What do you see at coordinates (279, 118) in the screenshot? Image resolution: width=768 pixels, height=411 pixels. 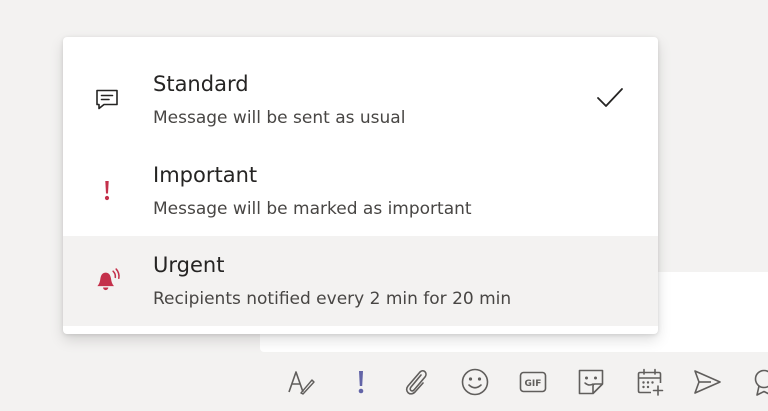 I see `menu-item-description: Message will be sent as usual` at bounding box center [279, 118].